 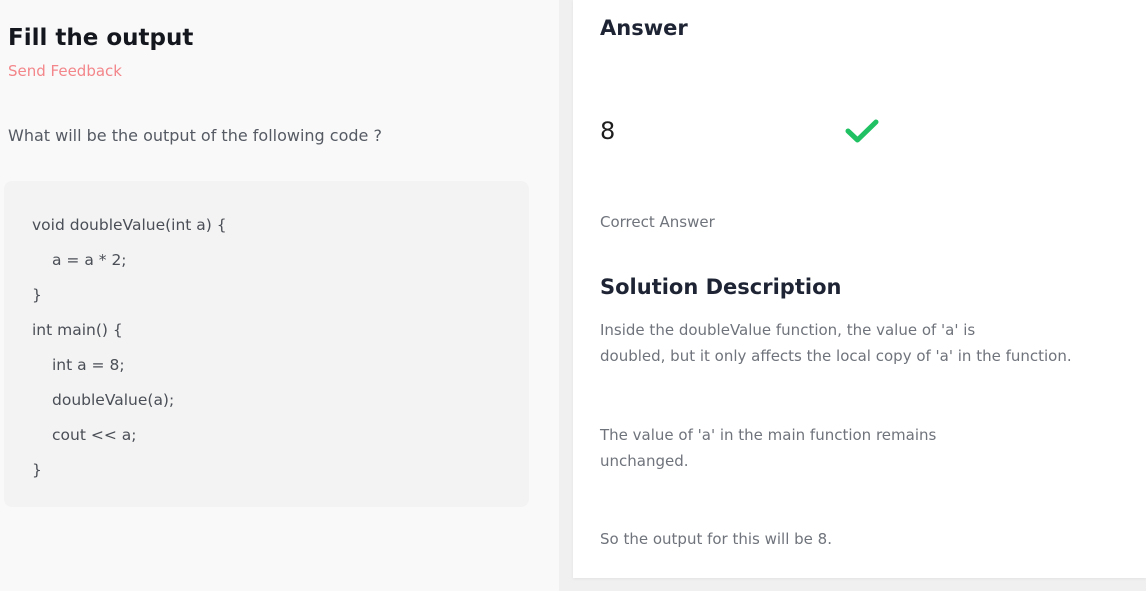 I want to click on code-line: cout << a;, so click(x=94, y=435).